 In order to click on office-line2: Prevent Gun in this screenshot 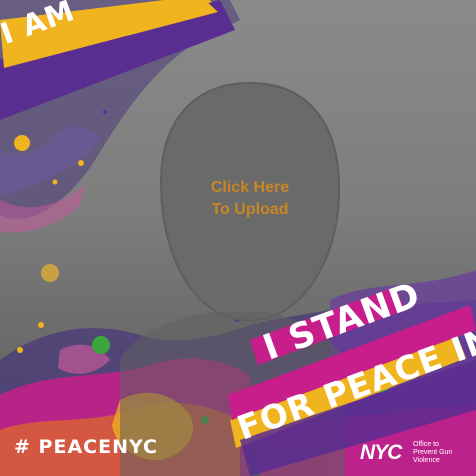, I will do `click(433, 452)`.